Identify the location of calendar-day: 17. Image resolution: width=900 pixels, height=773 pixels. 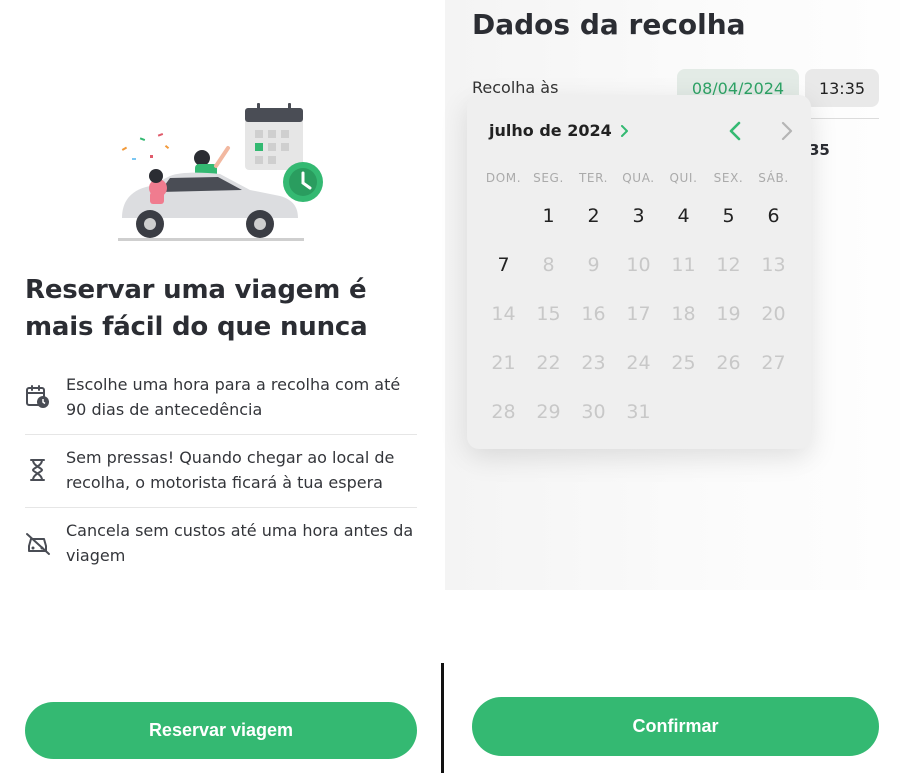
(638, 313).